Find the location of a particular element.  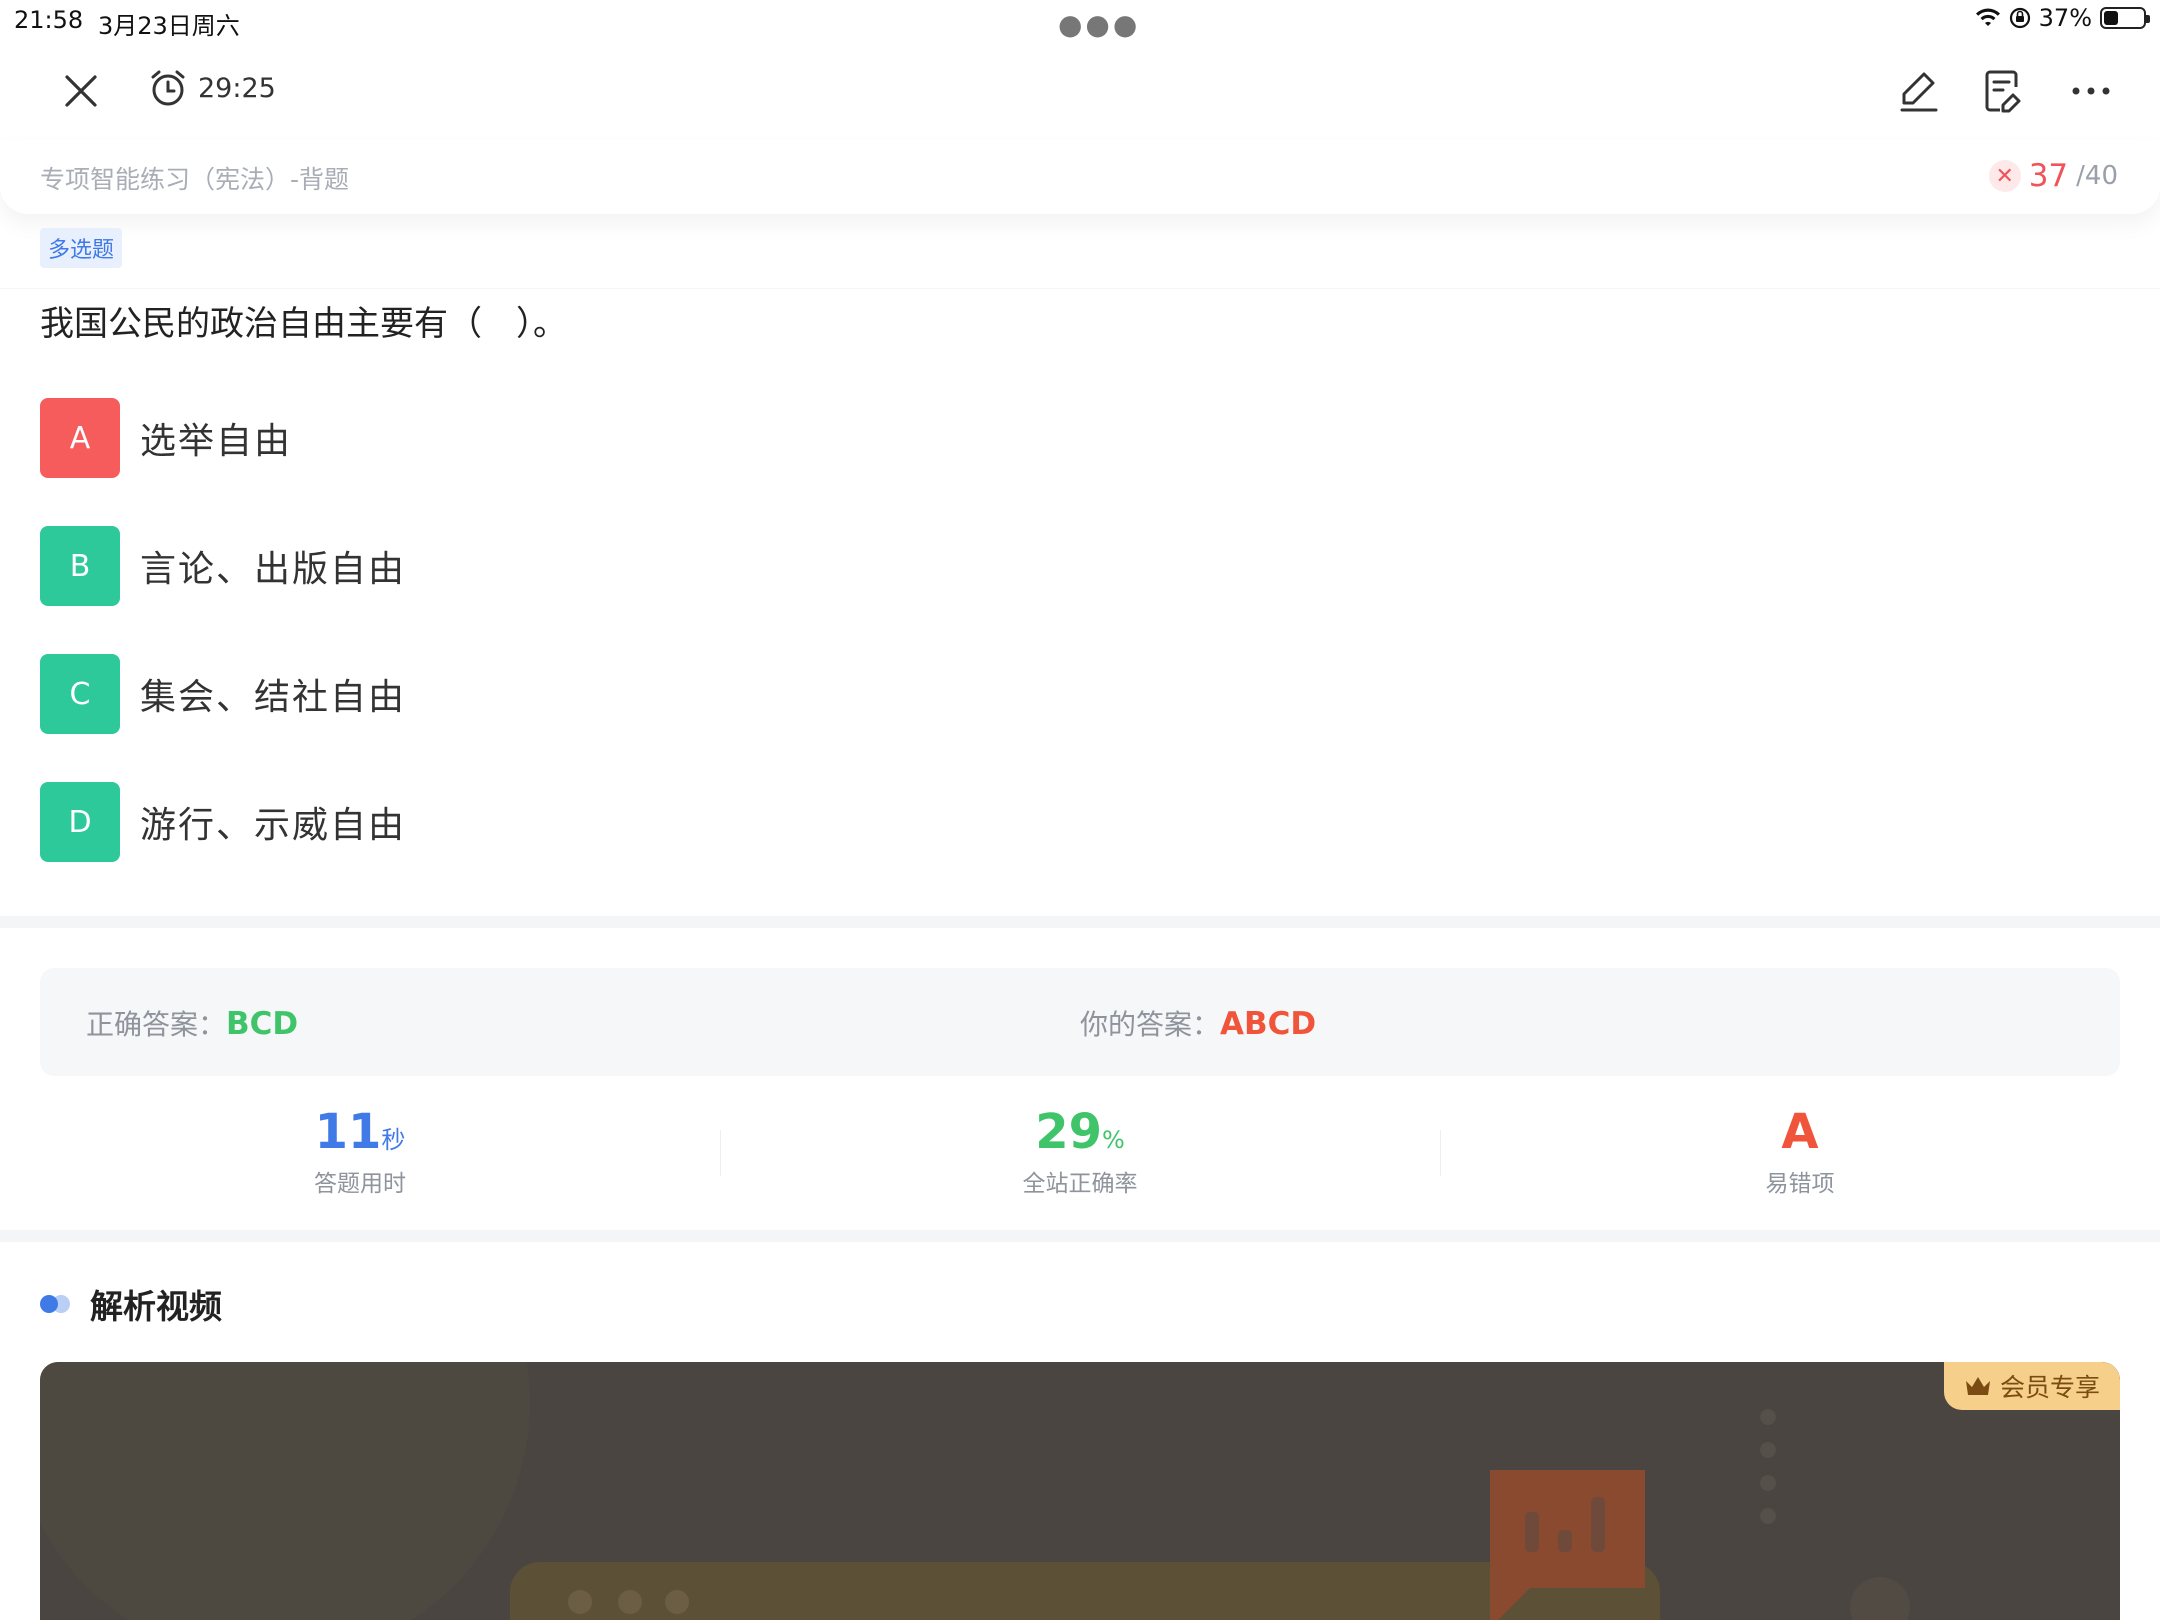

correct-answer-value: BCD is located at coordinates (262, 1024).